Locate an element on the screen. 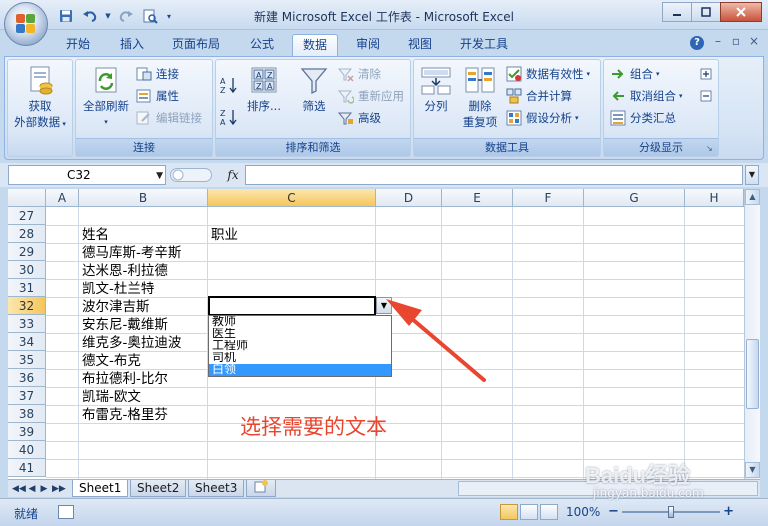  properties-label: 属性 is located at coordinates (167, 96).